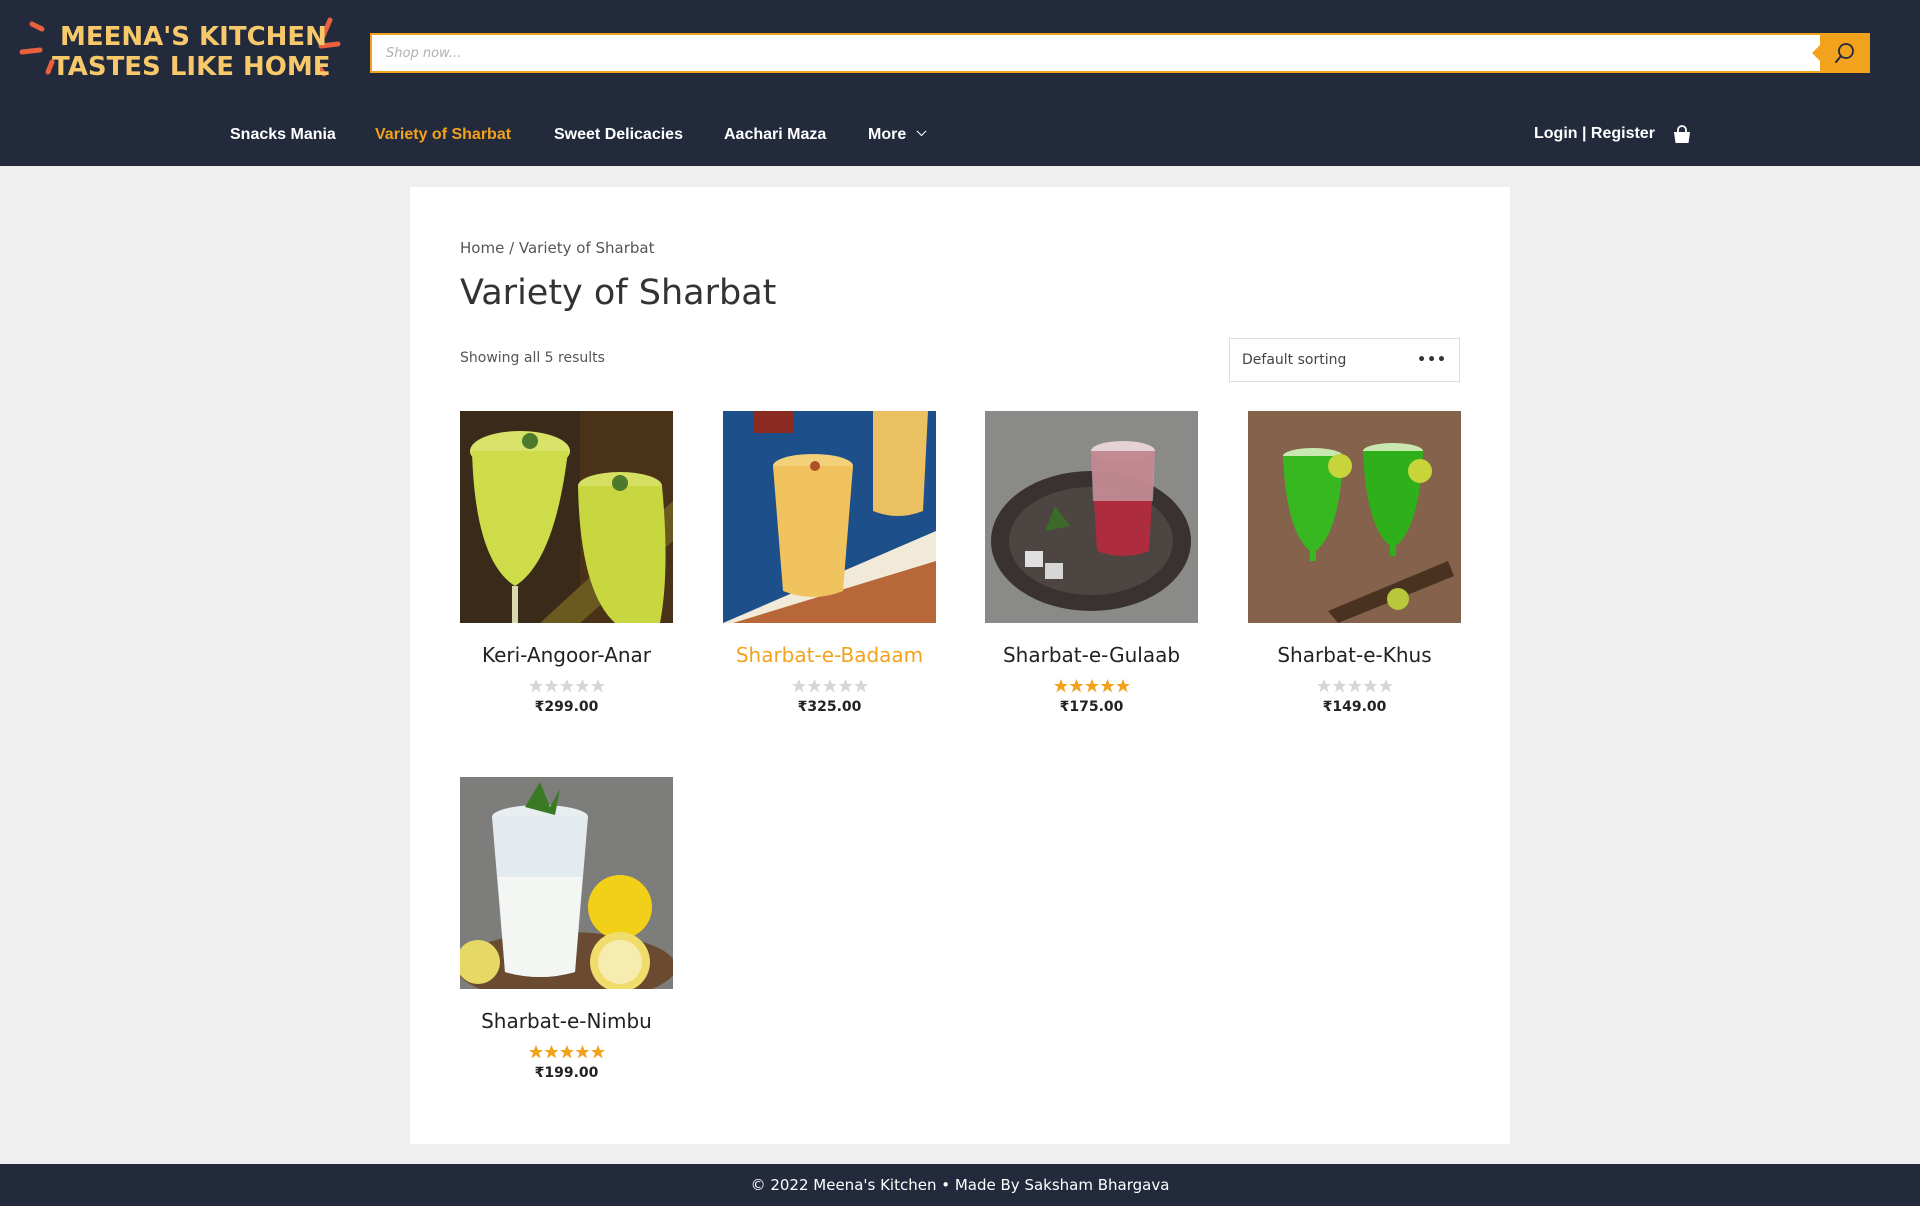 The height and width of the screenshot is (1206, 1920). What do you see at coordinates (1091, 517) in the screenshot?
I see `rose-drink-glass-image` at bounding box center [1091, 517].